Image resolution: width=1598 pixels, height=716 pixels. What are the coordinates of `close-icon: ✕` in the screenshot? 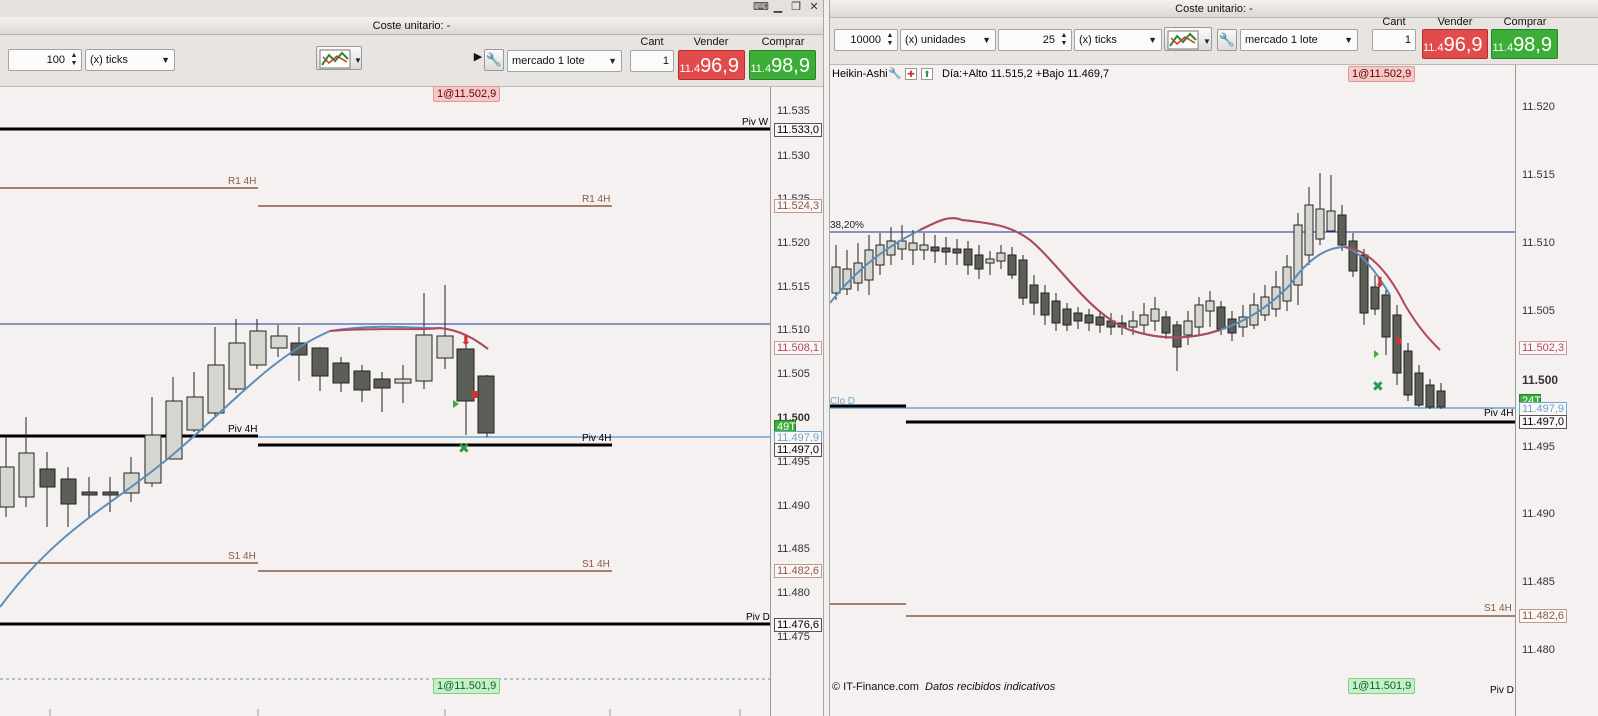 It's located at (814, 7).